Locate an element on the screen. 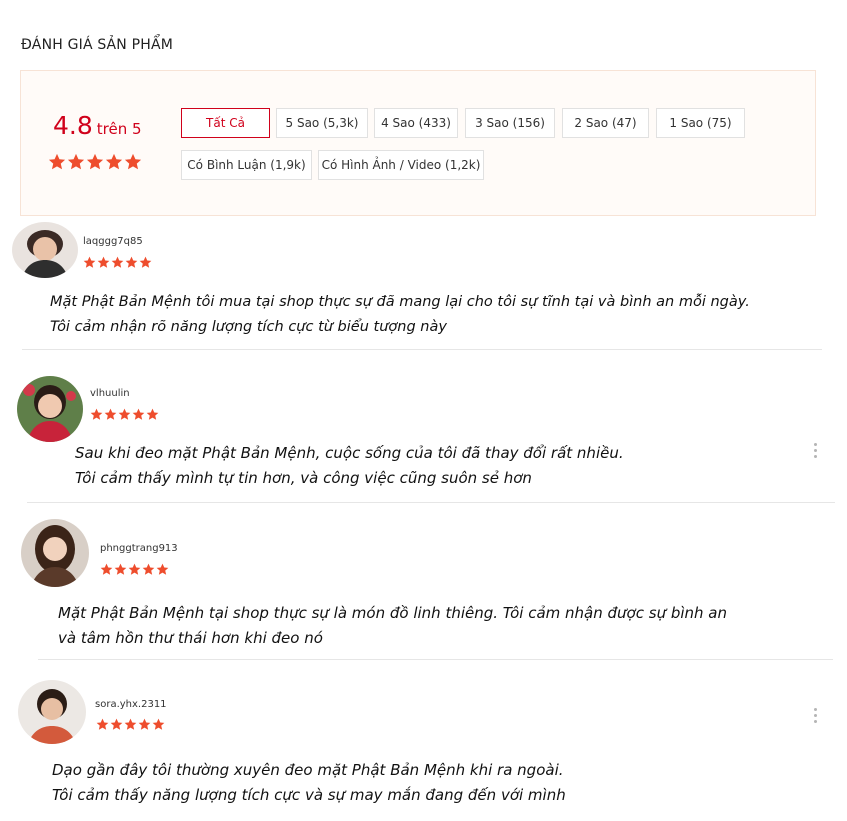  rating-score: 4.8 trên 5 is located at coordinates (97, 125).